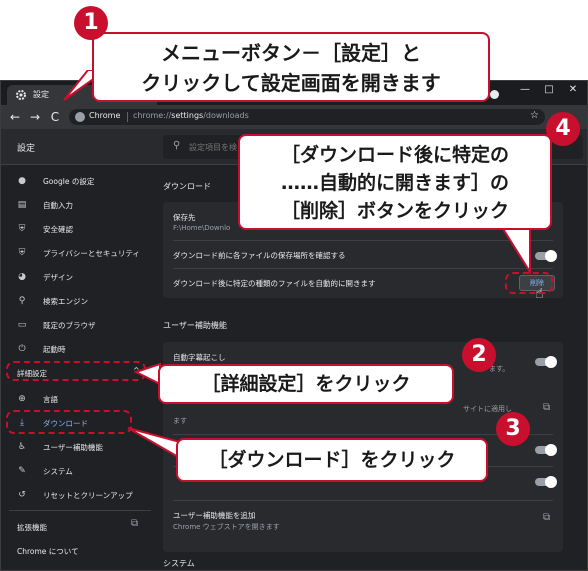 Image resolution: width=588 pixels, height=571 pixels. Describe the element at coordinates (35, 117) in the screenshot. I see `forward-button: →` at that location.